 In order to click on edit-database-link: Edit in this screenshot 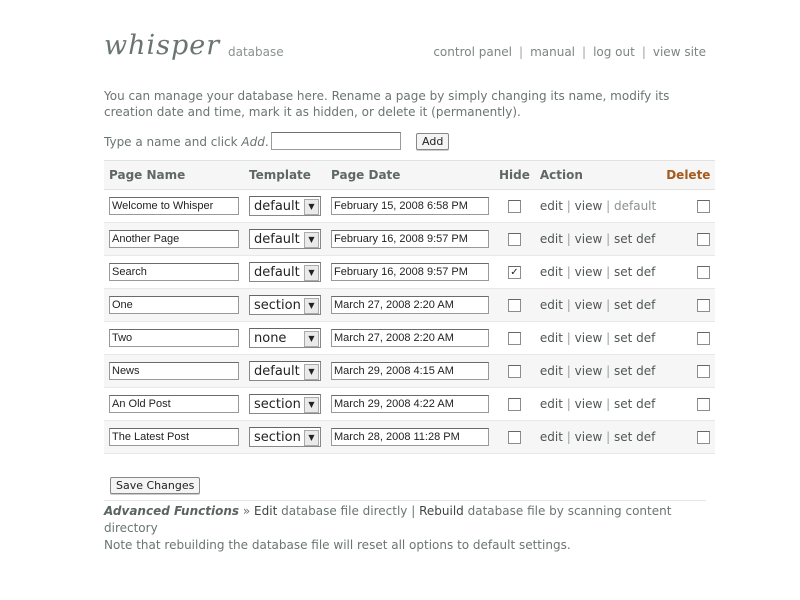, I will do `click(265, 511)`.